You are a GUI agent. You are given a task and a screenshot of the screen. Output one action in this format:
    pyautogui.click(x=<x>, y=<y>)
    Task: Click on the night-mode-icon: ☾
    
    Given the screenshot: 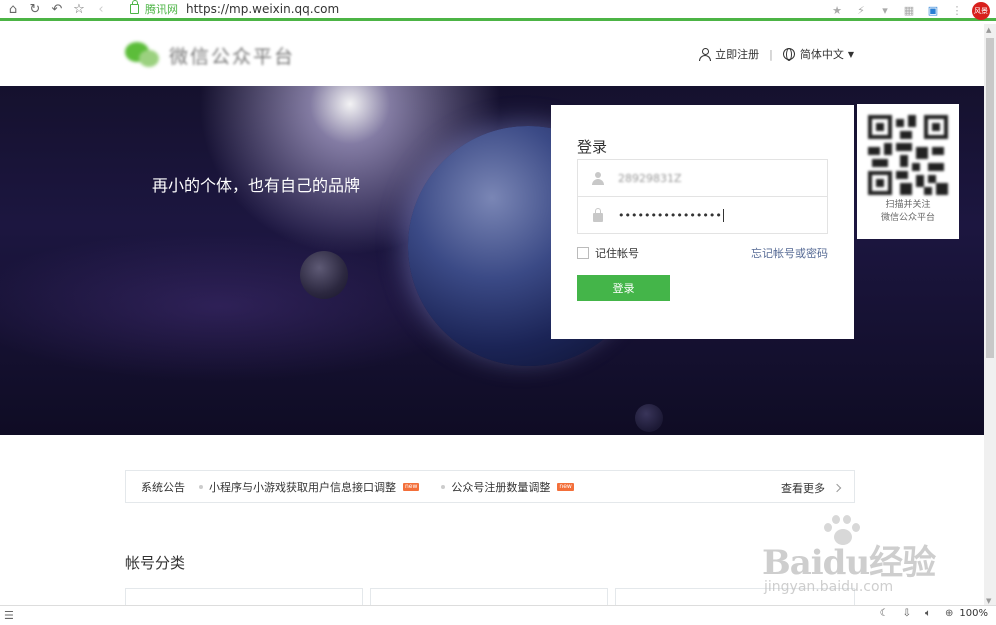 What is the action you would take?
    pyautogui.click(x=884, y=613)
    